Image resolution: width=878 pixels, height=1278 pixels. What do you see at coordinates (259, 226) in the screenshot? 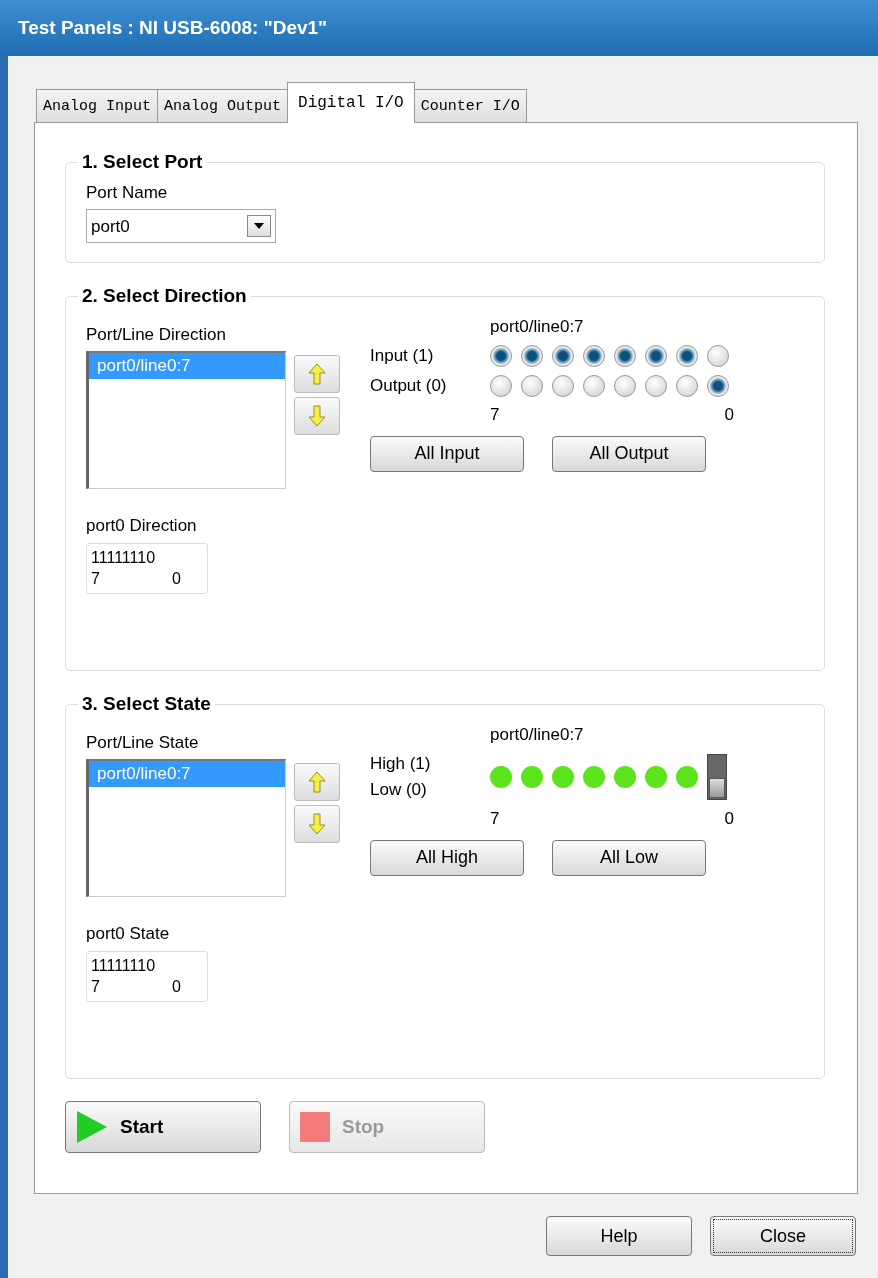
I see `dropdown-icon` at bounding box center [259, 226].